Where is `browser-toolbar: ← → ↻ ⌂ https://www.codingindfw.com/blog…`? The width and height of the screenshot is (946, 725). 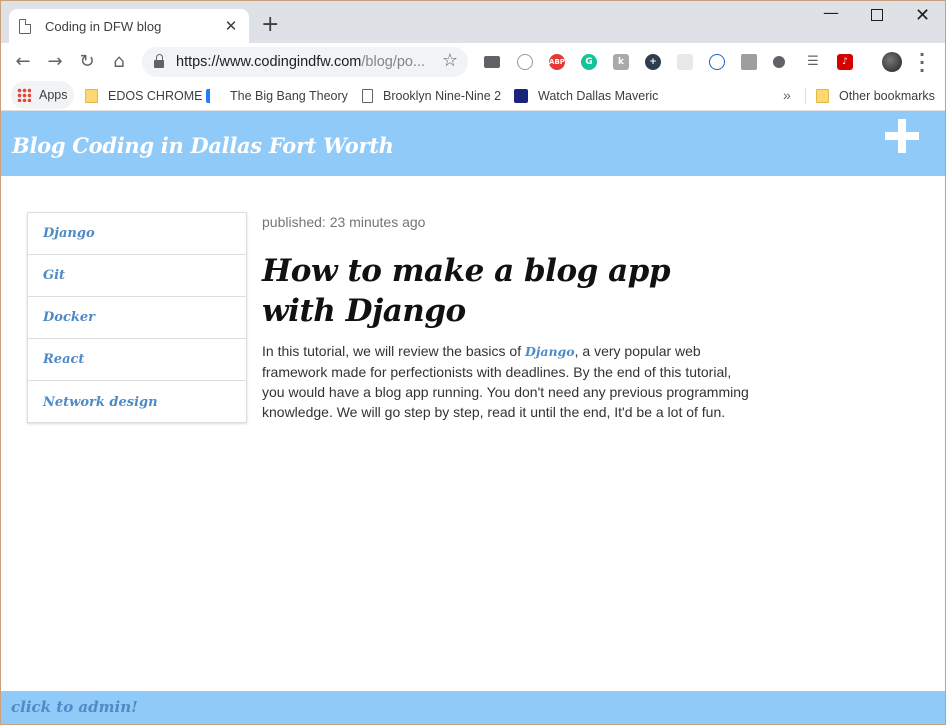
browser-toolbar: ← → ↻ ⌂ https://www.codingindfw.com/blog… is located at coordinates (473, 62).